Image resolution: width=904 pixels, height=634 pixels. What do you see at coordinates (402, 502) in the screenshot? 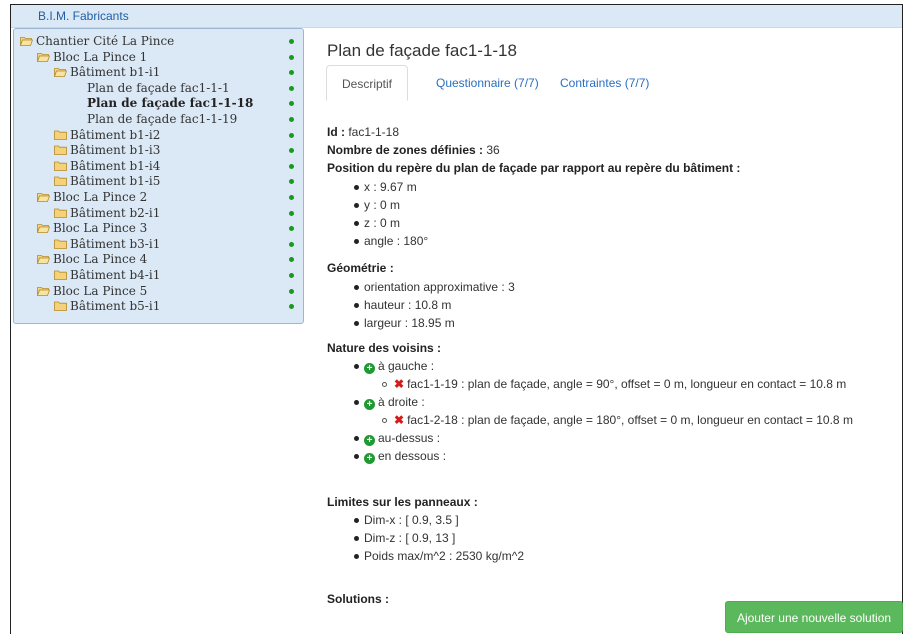
I see `limits-heading: Limites sur les panneaux :` at bounding box center [402, 502].